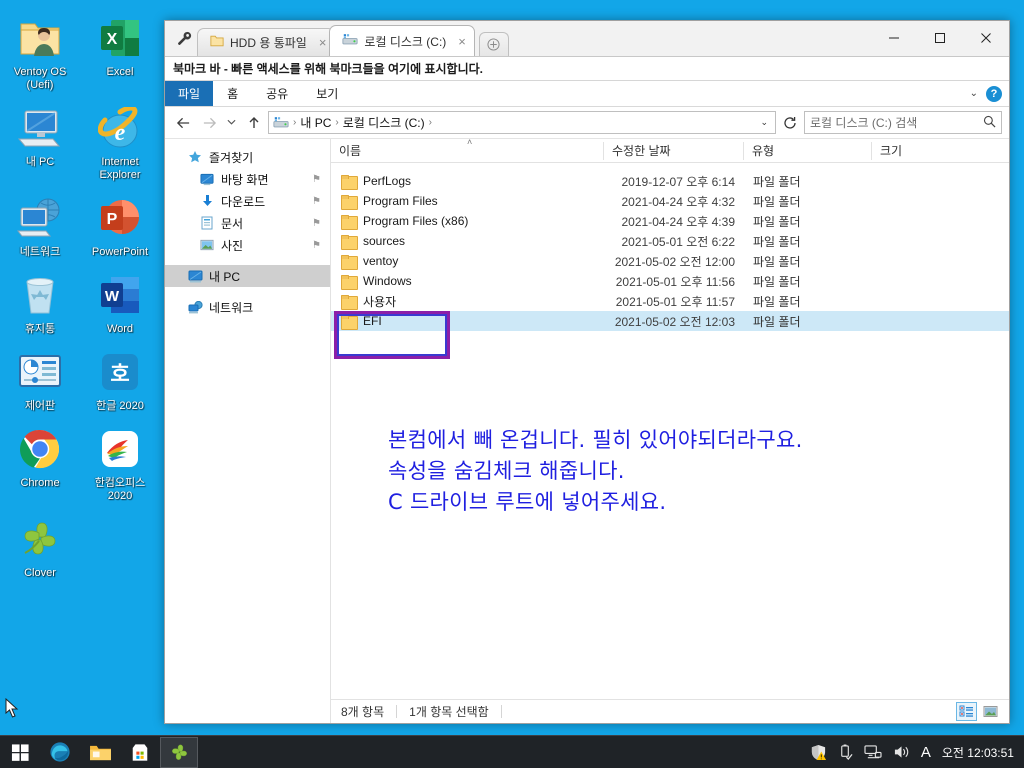 This screenshot has height=768, width=1024. Describe the element at coordinates (384, 122) in the screenshot. I see `breadcrumb-item-local-disk: 로컬 디스크 (C:)` at that location.